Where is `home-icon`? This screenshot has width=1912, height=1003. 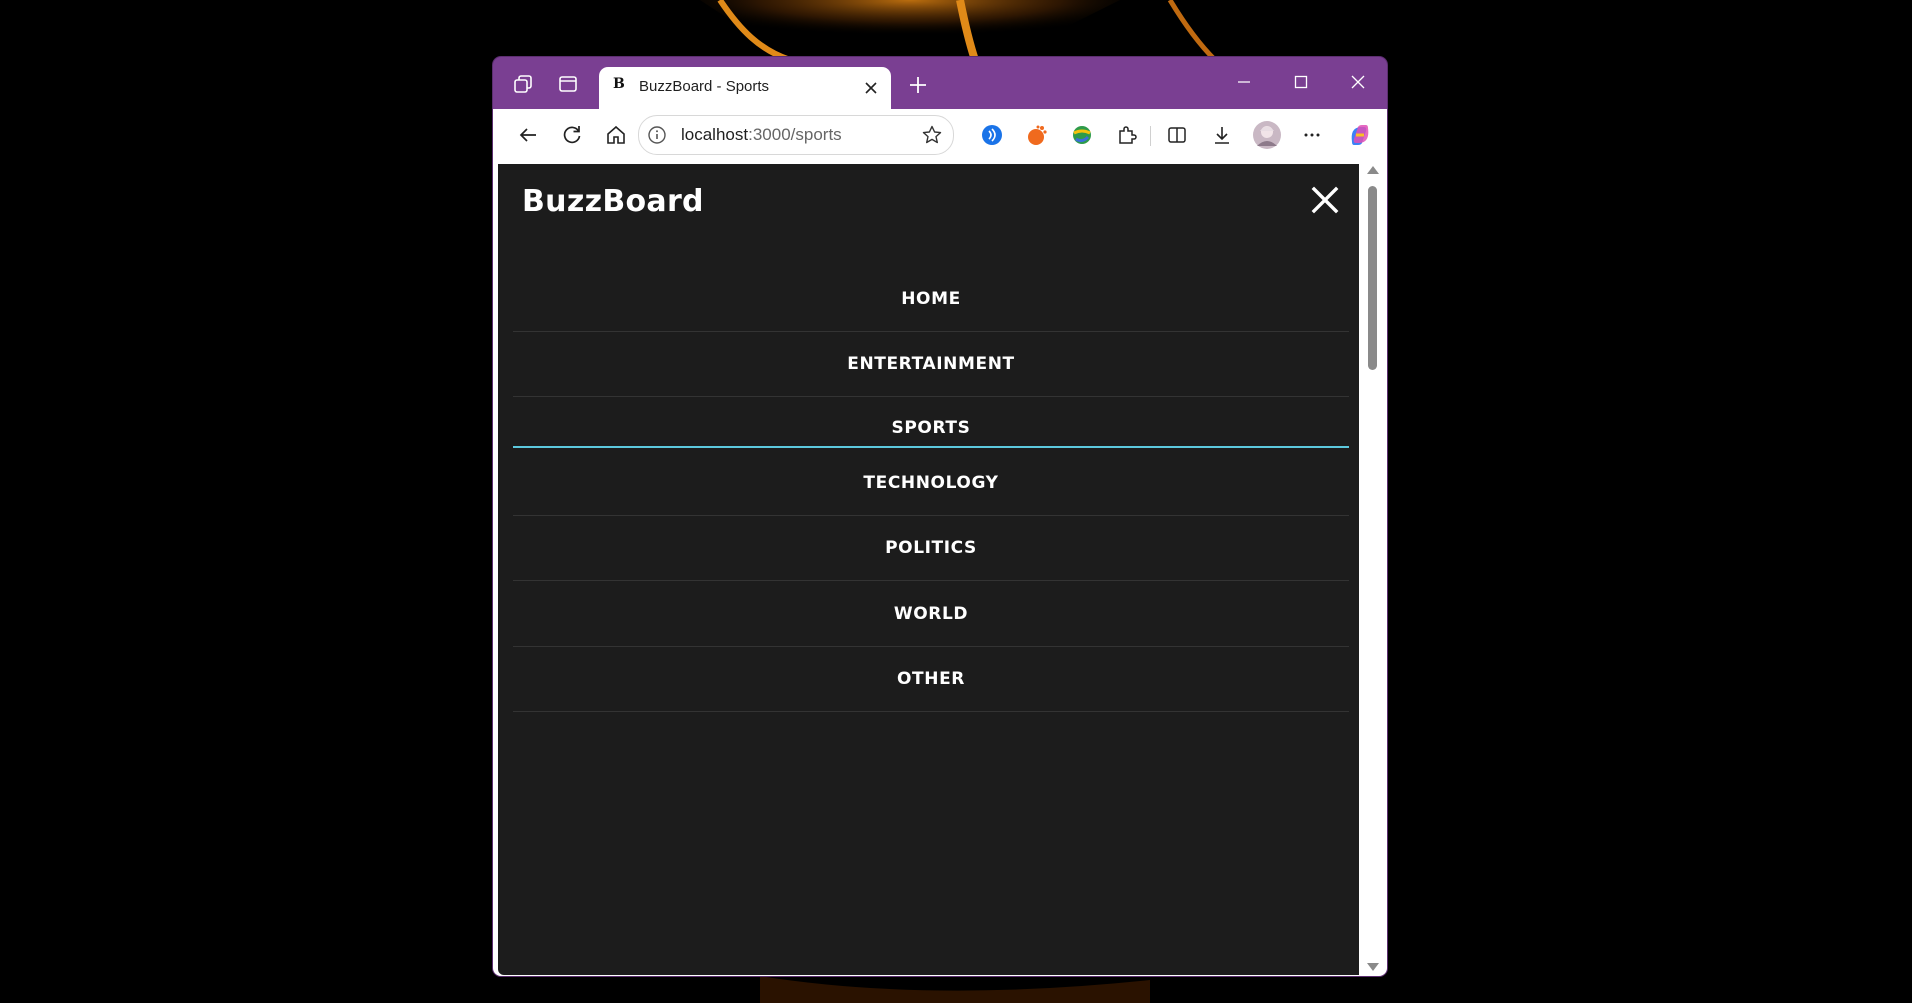
home-icon is located at coordinates (616, 135).